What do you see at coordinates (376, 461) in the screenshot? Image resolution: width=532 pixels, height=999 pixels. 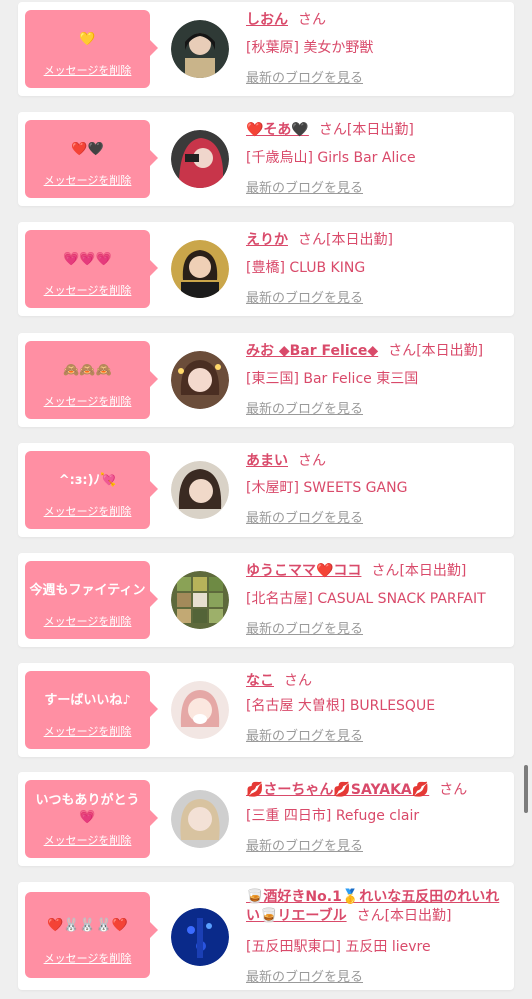 I see `name-line: あまい さん` at bounding box center [376, 461].